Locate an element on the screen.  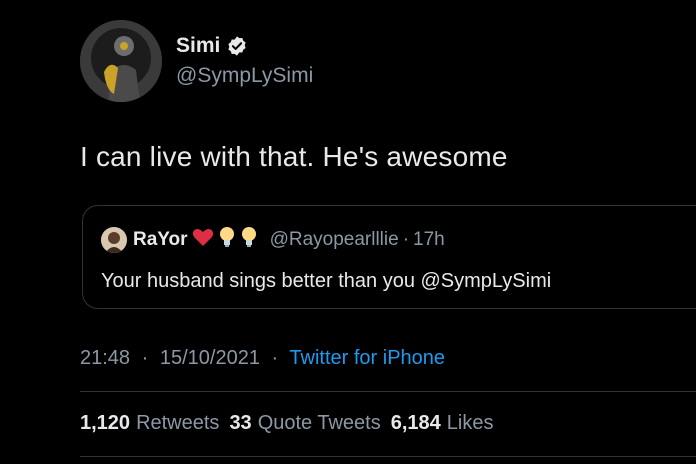
quote-tweets-count: 33 is located at coordinates (240, 423).